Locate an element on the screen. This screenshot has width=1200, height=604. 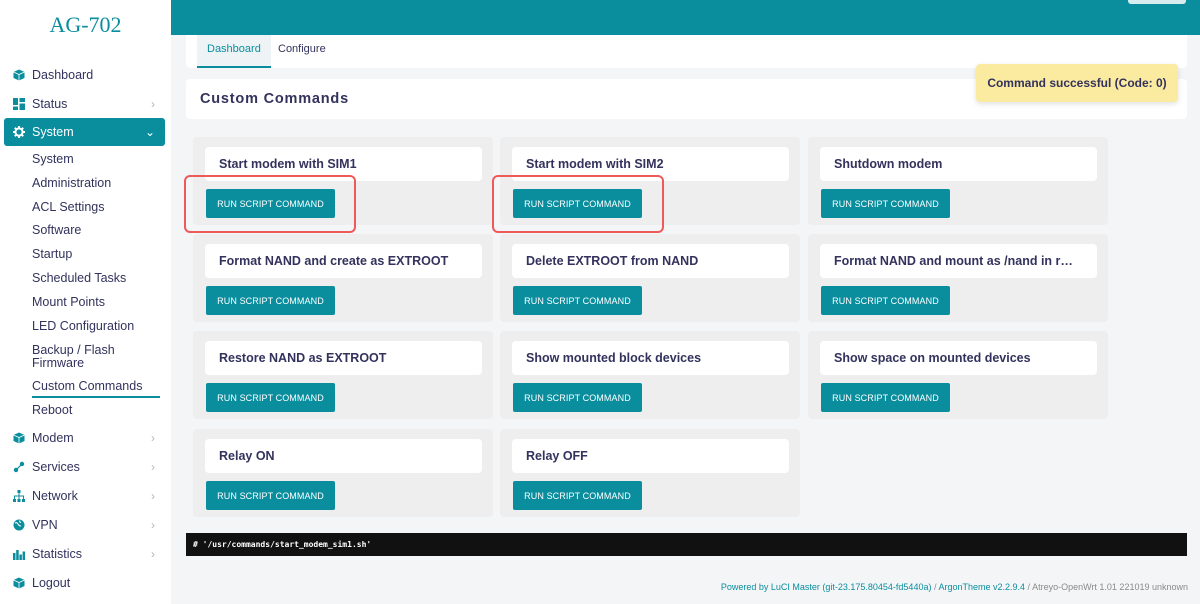
command-title: Start modem with SIM2 is located at coordinates (595, 164).